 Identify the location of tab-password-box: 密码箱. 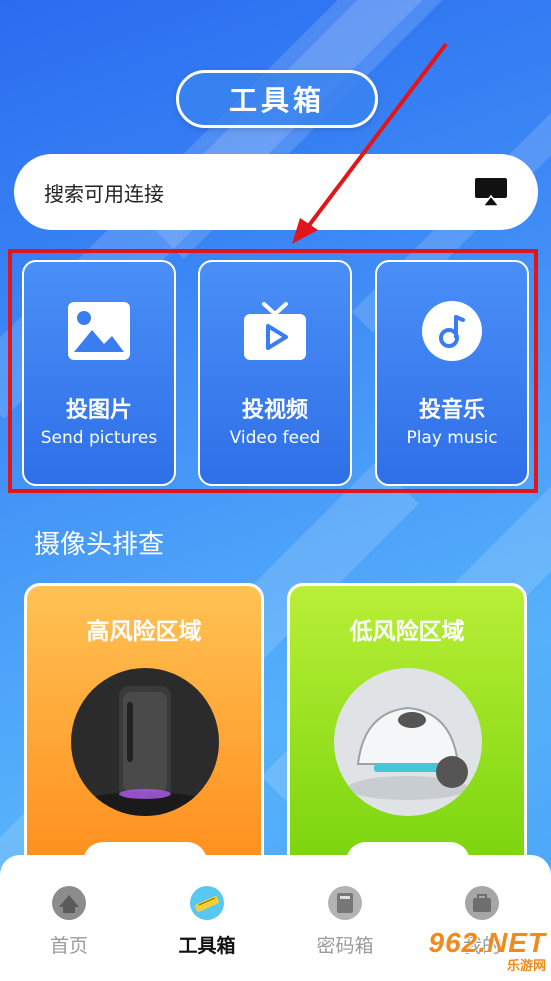
(345, 921).